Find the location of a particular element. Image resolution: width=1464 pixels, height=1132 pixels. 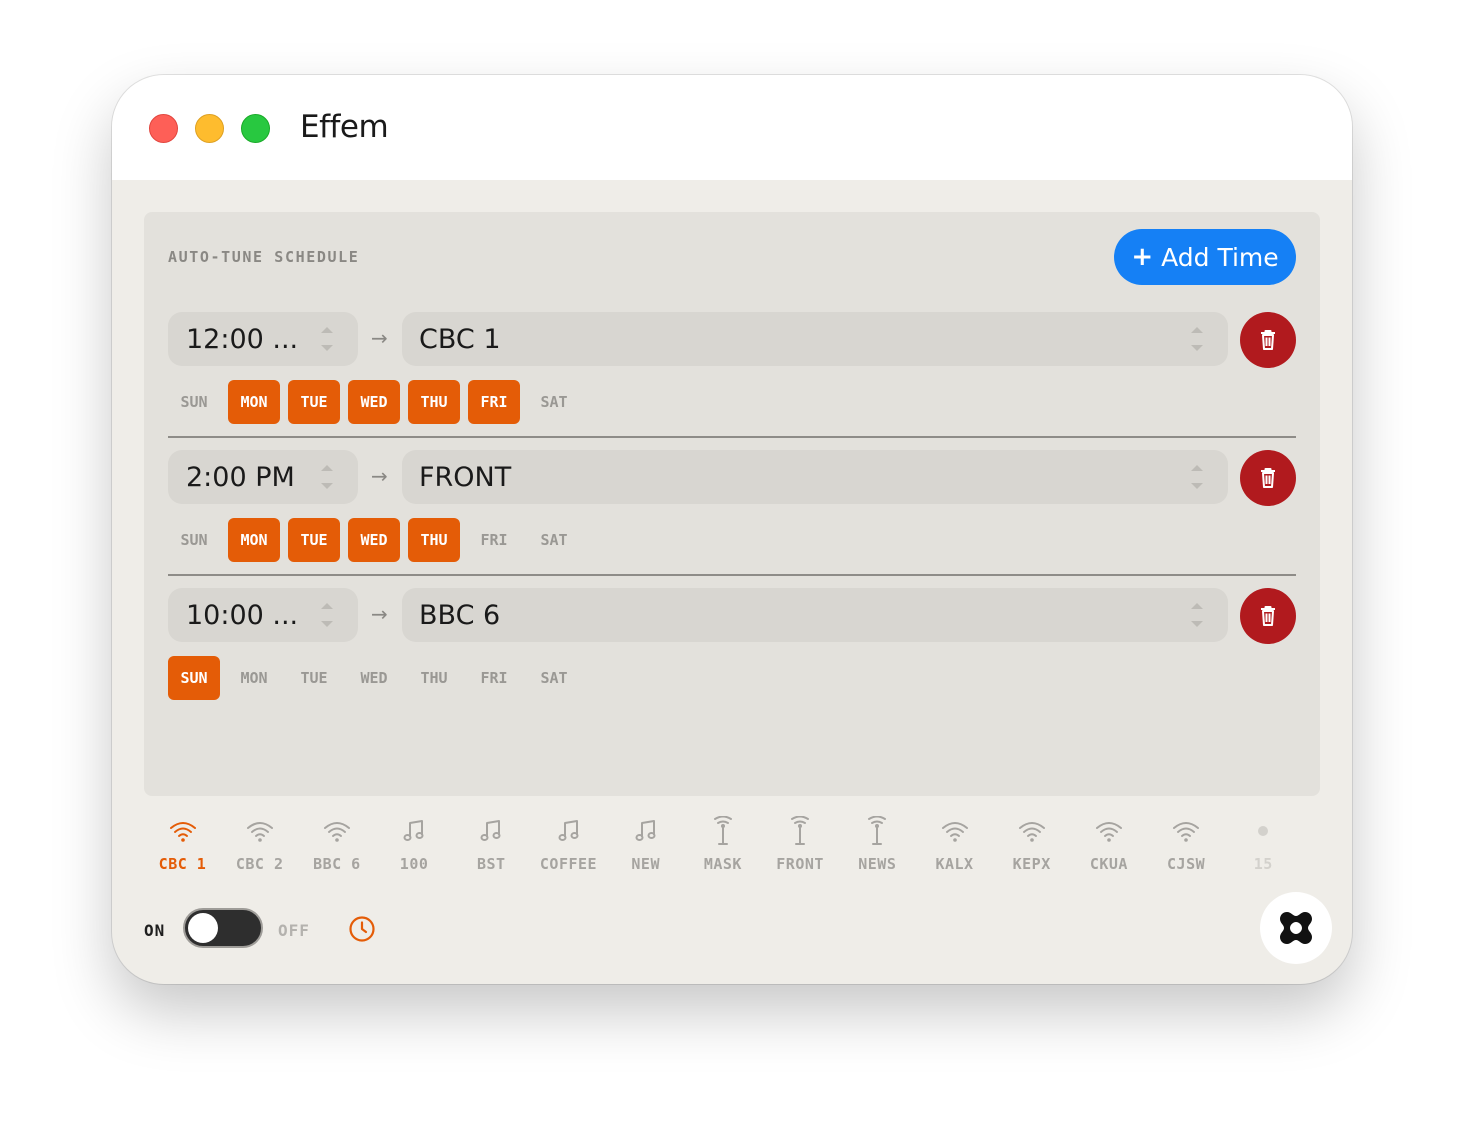

station-preset-label: NEW is located at coordinates (645, 864).